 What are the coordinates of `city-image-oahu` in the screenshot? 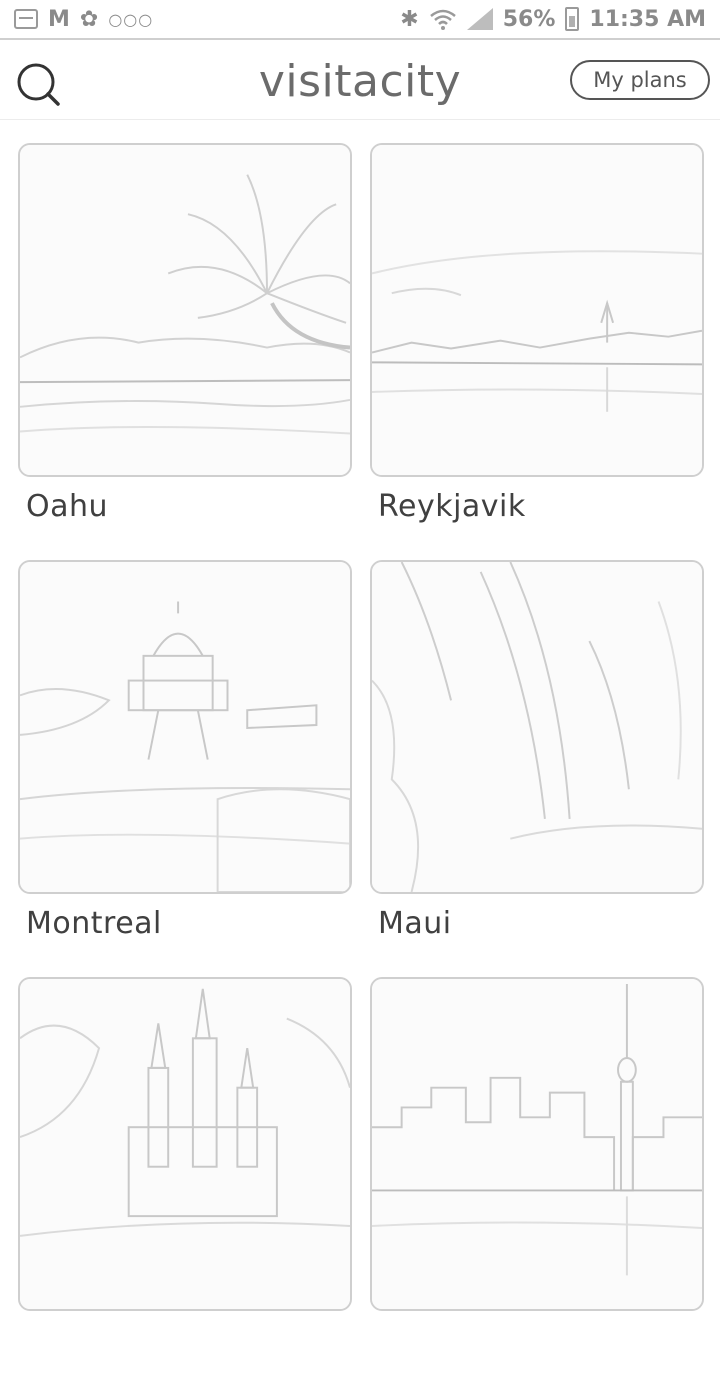 It's located at (185, 310).